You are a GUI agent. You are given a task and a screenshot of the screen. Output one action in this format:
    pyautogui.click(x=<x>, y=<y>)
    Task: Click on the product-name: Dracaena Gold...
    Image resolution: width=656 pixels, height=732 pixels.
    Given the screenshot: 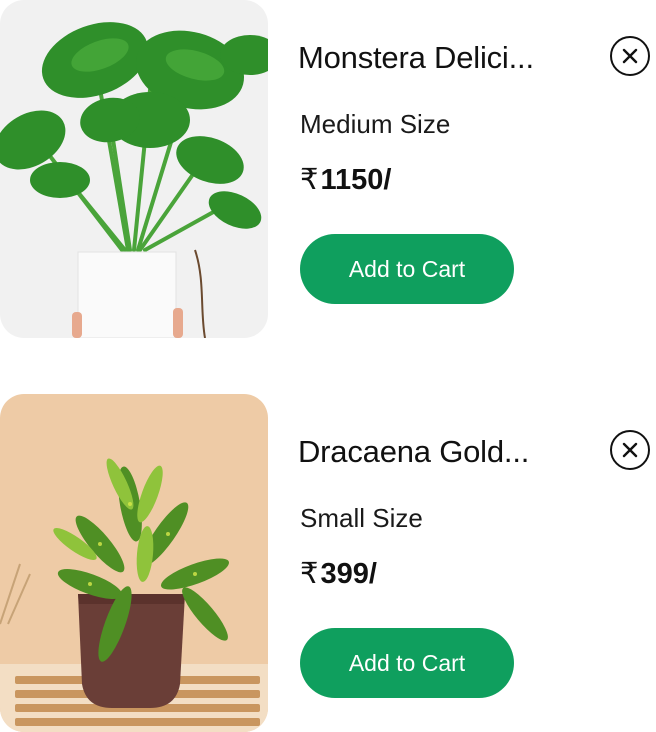 What is the action you would take?
    pyautogui.click(x=428, y=452)
    